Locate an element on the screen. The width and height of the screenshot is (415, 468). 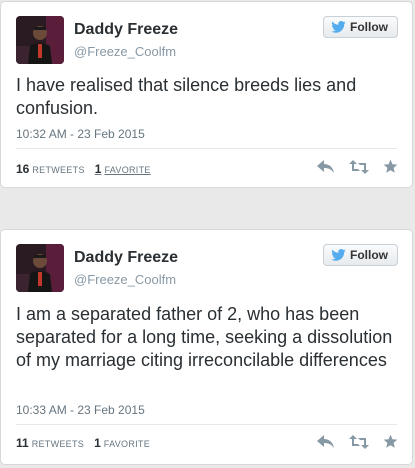
tweet-stats: 16 RETWEETS 1 FAVORITE is located at coordinates (83, 169).